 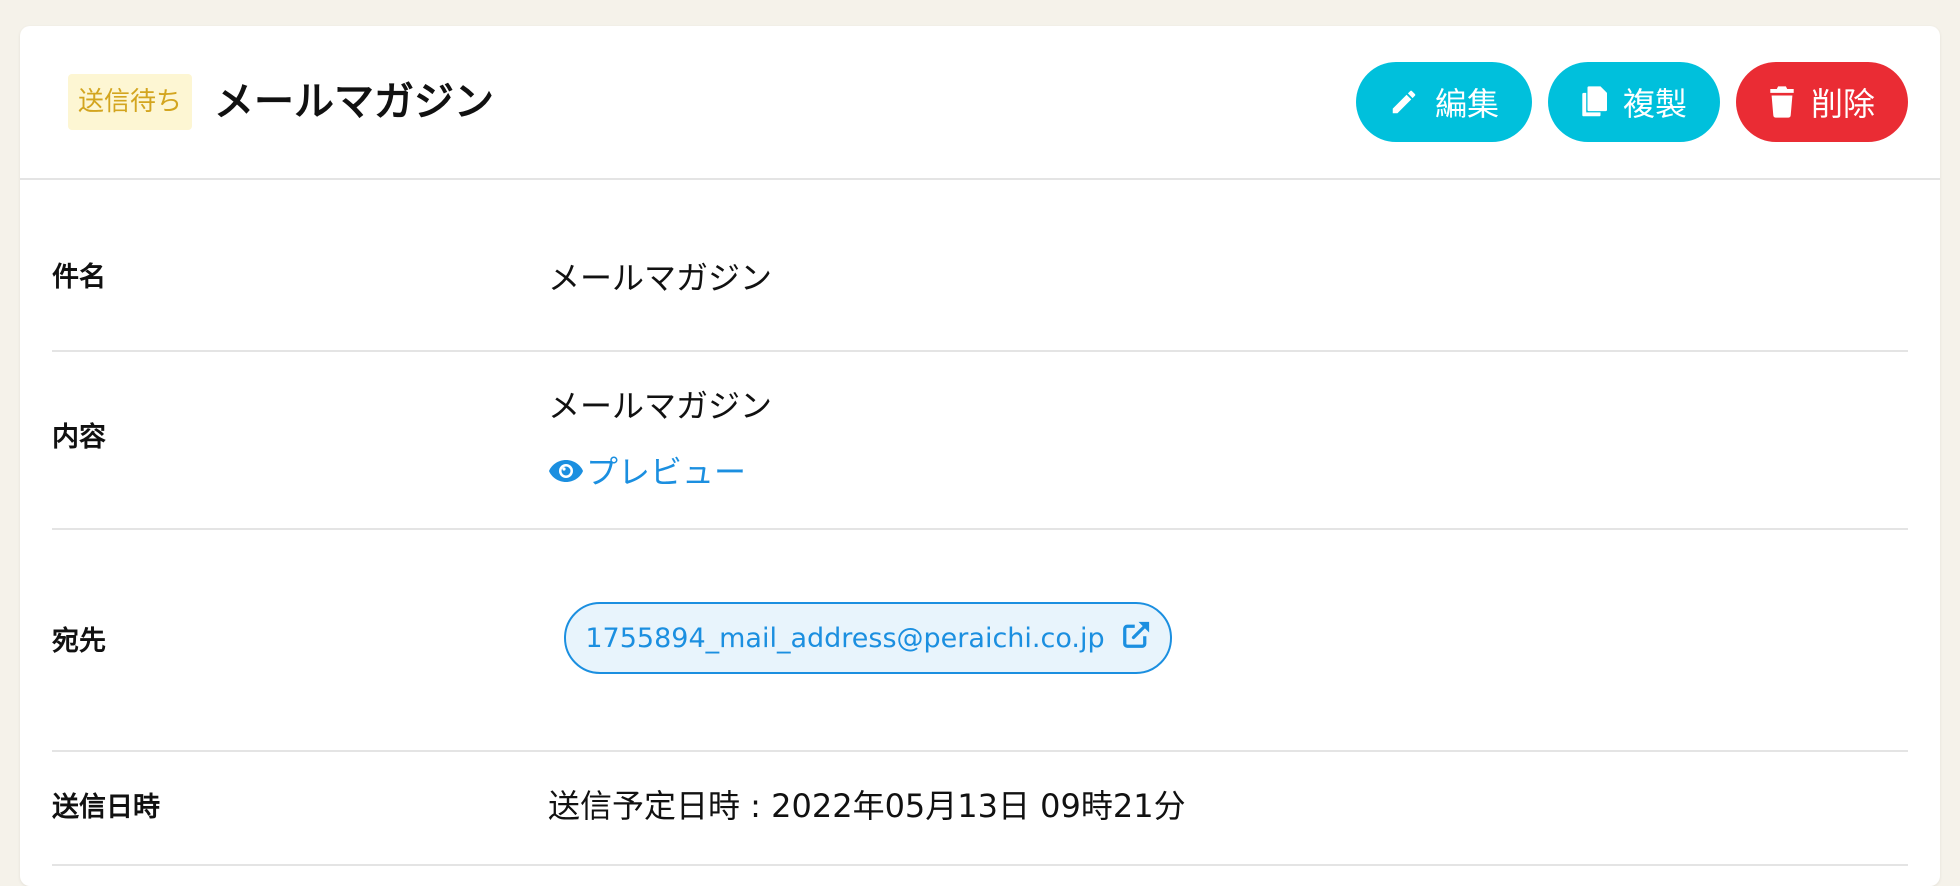 I want to click on subject-label: 件名, so click(x=79, y=277).